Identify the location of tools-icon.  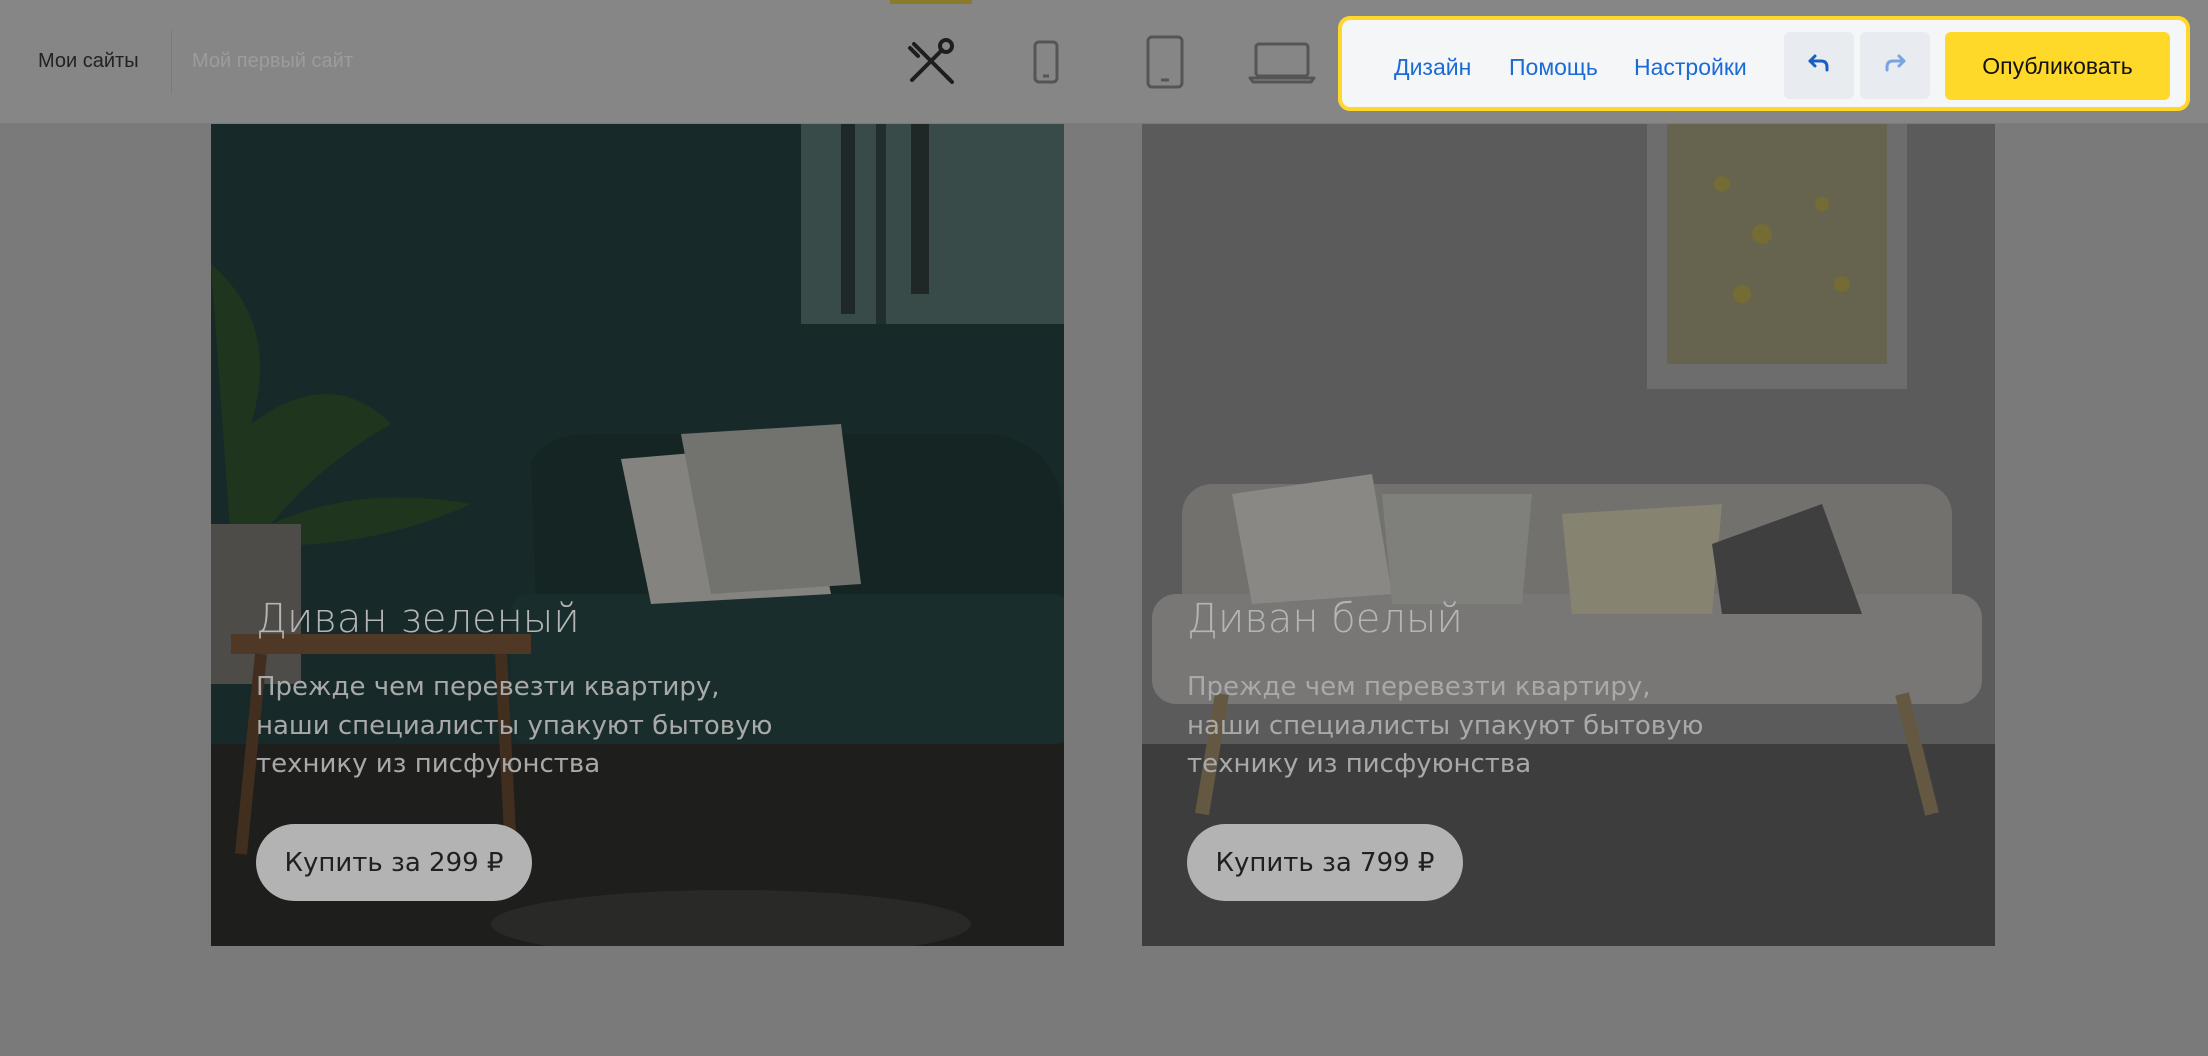
(931, 62).